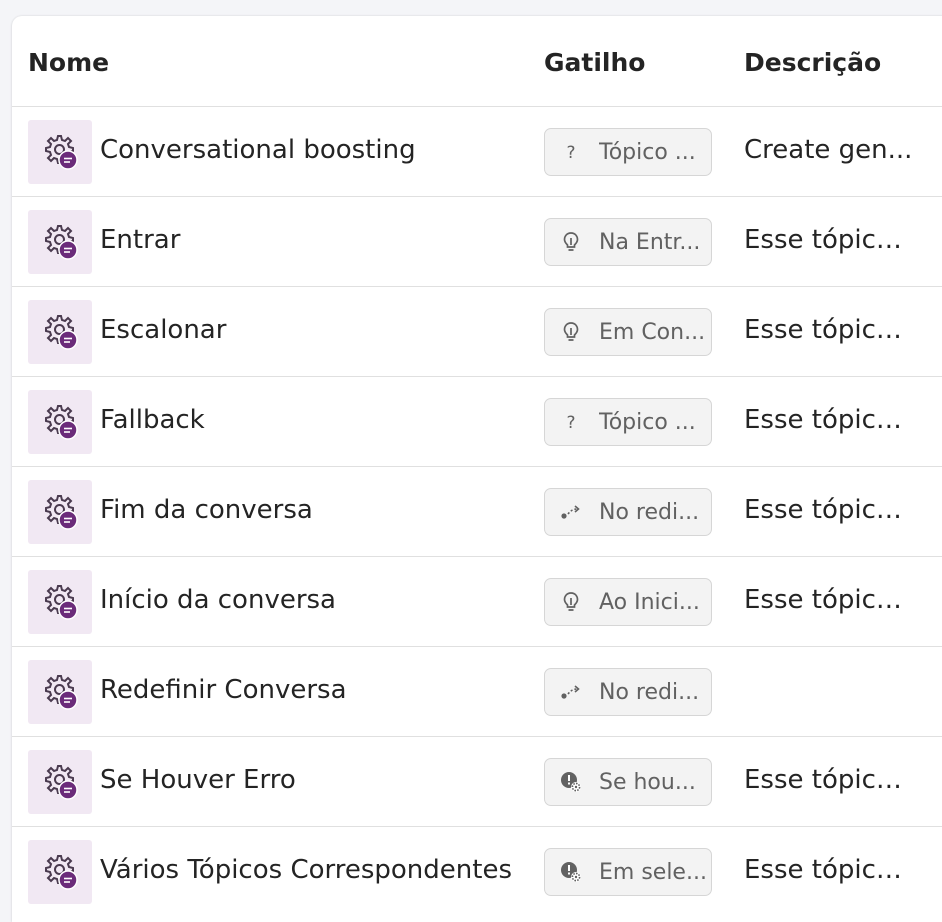  What do you see at coordinates (198, 780) in the screenshot?
I see `topic-name: Se Houver Erro` at bounding box center [198, 780].